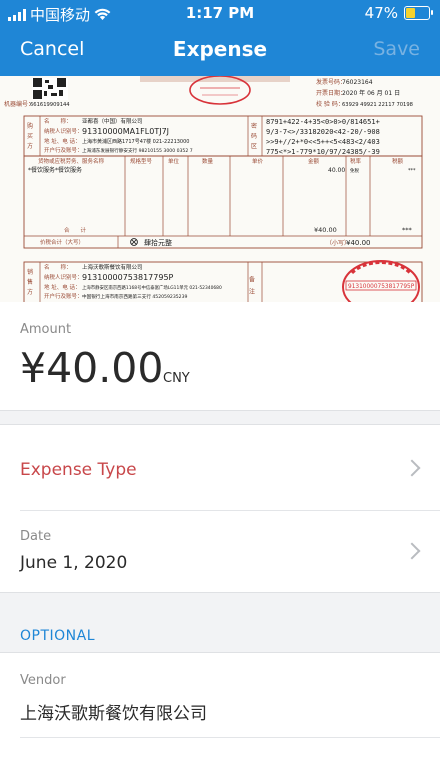 The image size is (440, 772). Describe the element at coordinates (220, 13) in the screenshot. I see `status-bar: 中国移动 1:17 PM 47%` at that location.